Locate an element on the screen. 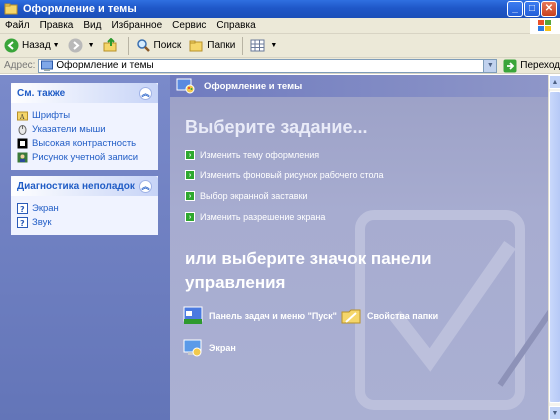  control-panel-icon is located at coordinates (47, 65).